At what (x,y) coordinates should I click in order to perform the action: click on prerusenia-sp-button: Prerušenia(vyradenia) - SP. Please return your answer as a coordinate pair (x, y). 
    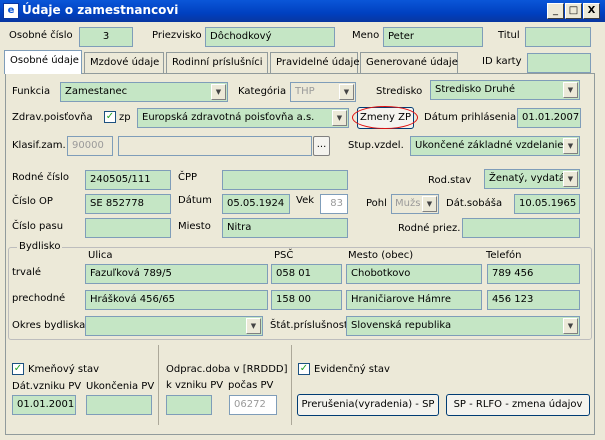
    Looking at the image, I should click on (368, 405).